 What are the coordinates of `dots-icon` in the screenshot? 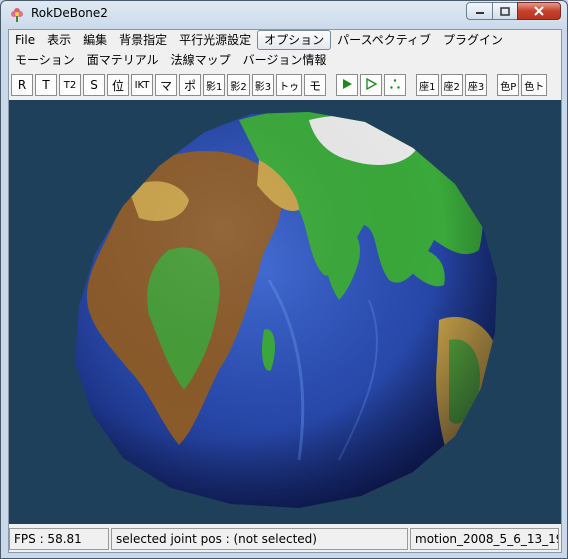 It's located at (395, 85).